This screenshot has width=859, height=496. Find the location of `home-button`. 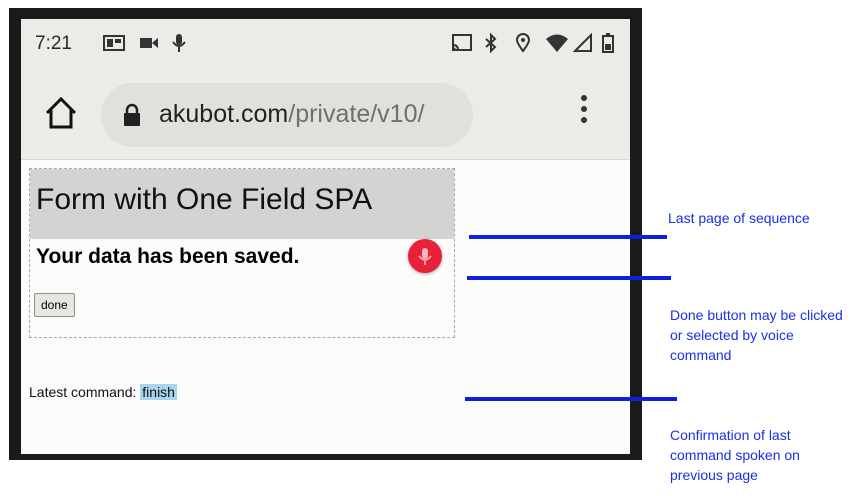

home-button is located at coordinates (61, 113).